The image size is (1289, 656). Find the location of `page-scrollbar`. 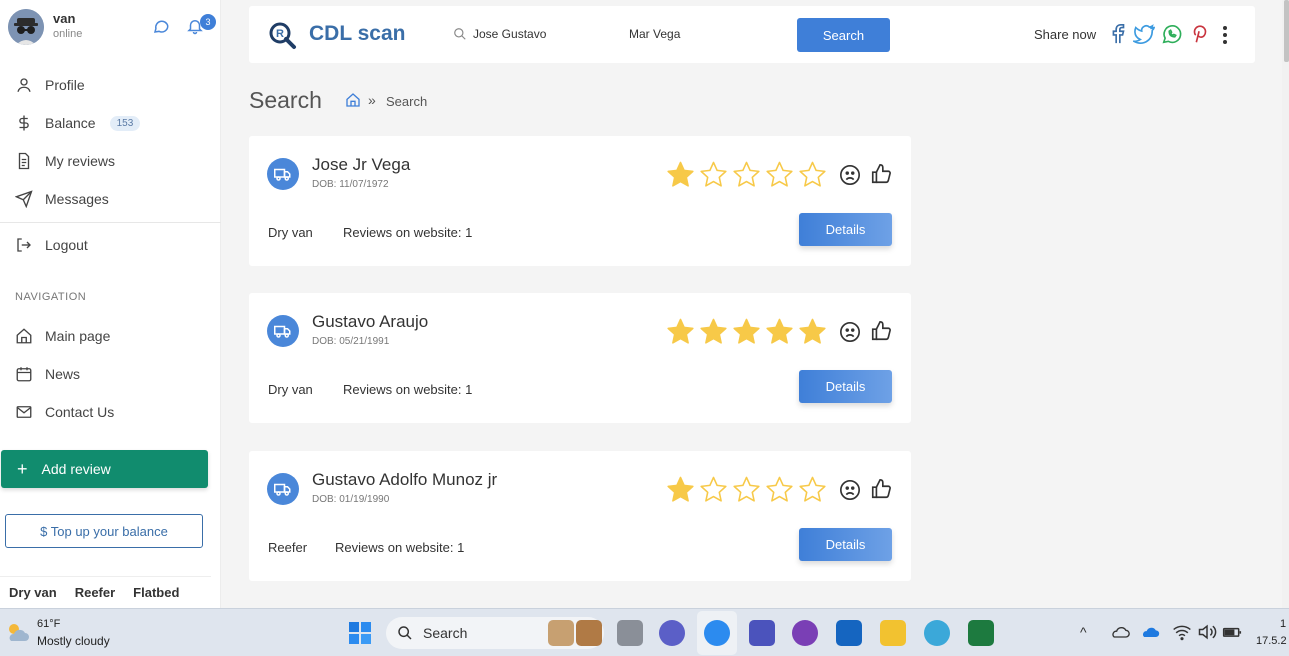

page-scrollbar is located at coordinates (1285, 304).